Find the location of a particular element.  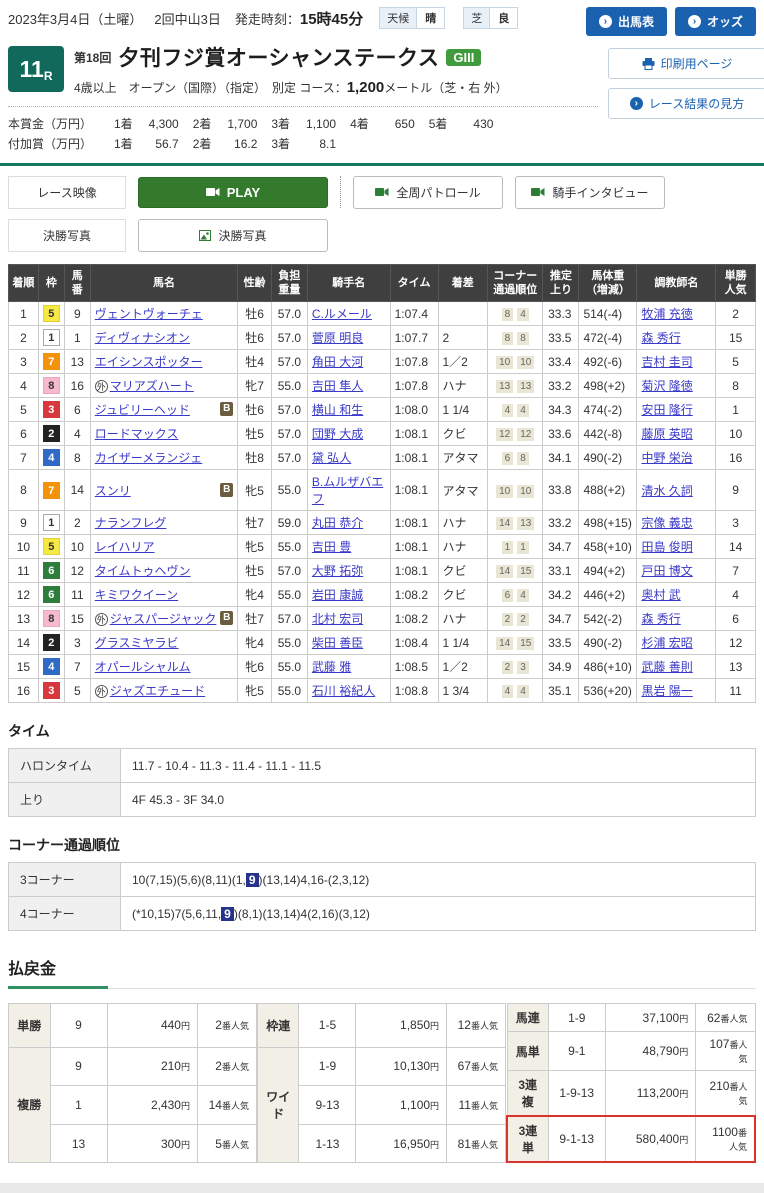

video-camera-icon is located at coordinates (538, 192).